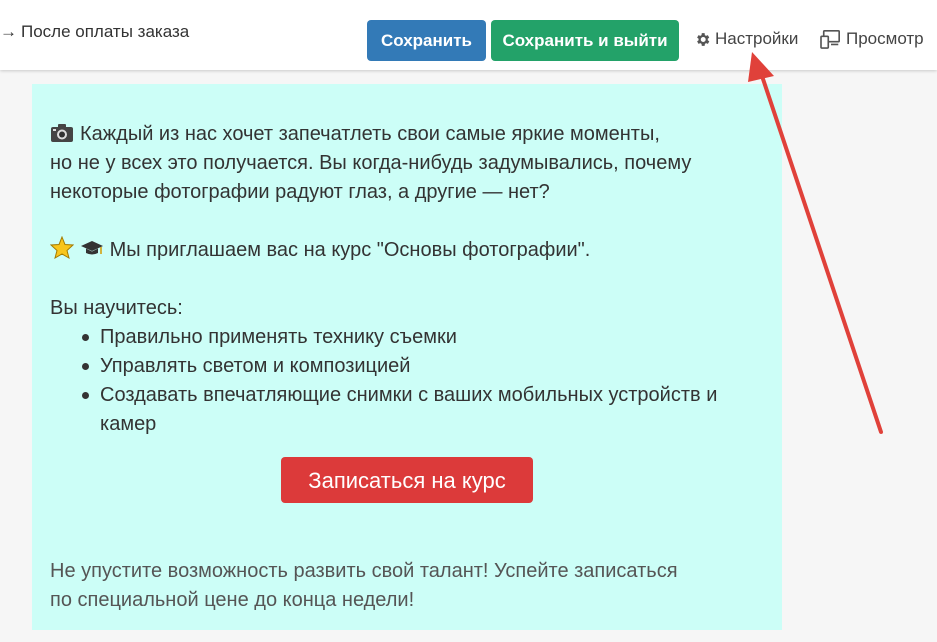  I want to click on preview-label: Просмотр, so click(885, 38).